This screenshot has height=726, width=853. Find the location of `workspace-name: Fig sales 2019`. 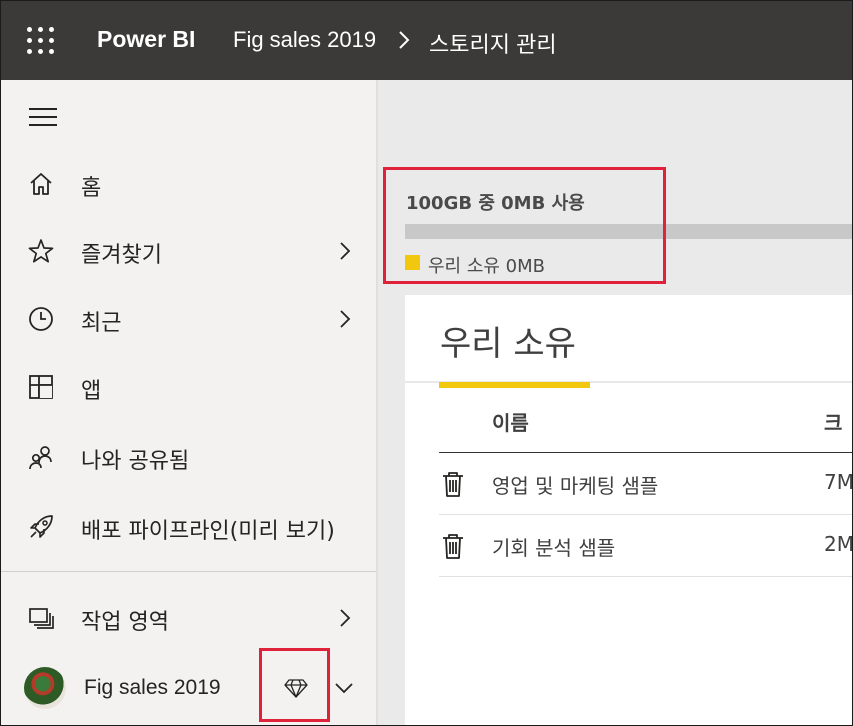

workspace-name: Fig sales 2019 is located at coordinates (152, 688).